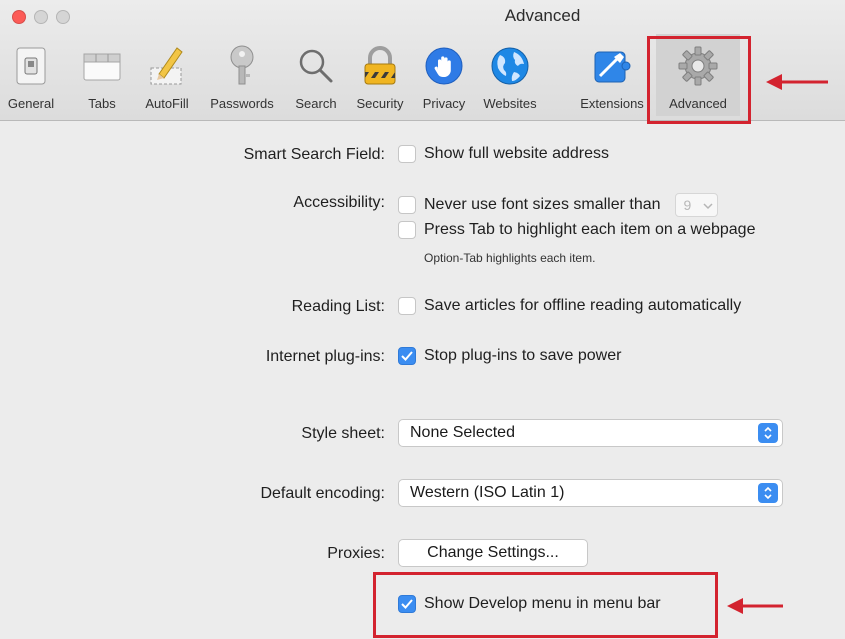 The width and height of the screenshot is (845, 639). I want to click on tabs-icon, so click(102, 66).